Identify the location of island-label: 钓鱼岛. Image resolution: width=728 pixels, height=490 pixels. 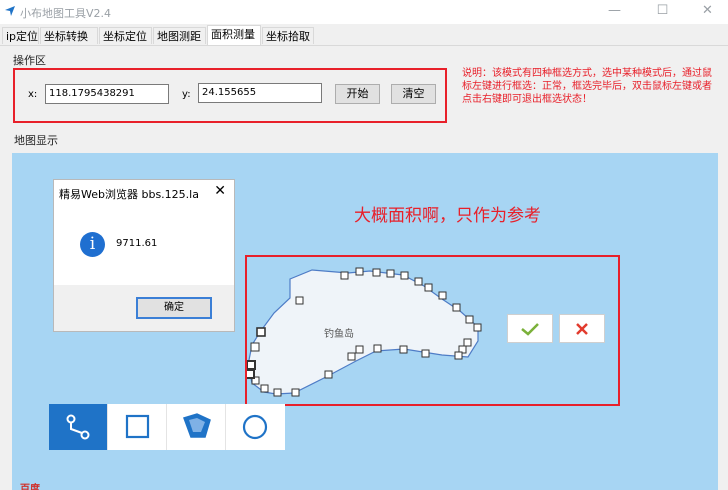
(339, 334).